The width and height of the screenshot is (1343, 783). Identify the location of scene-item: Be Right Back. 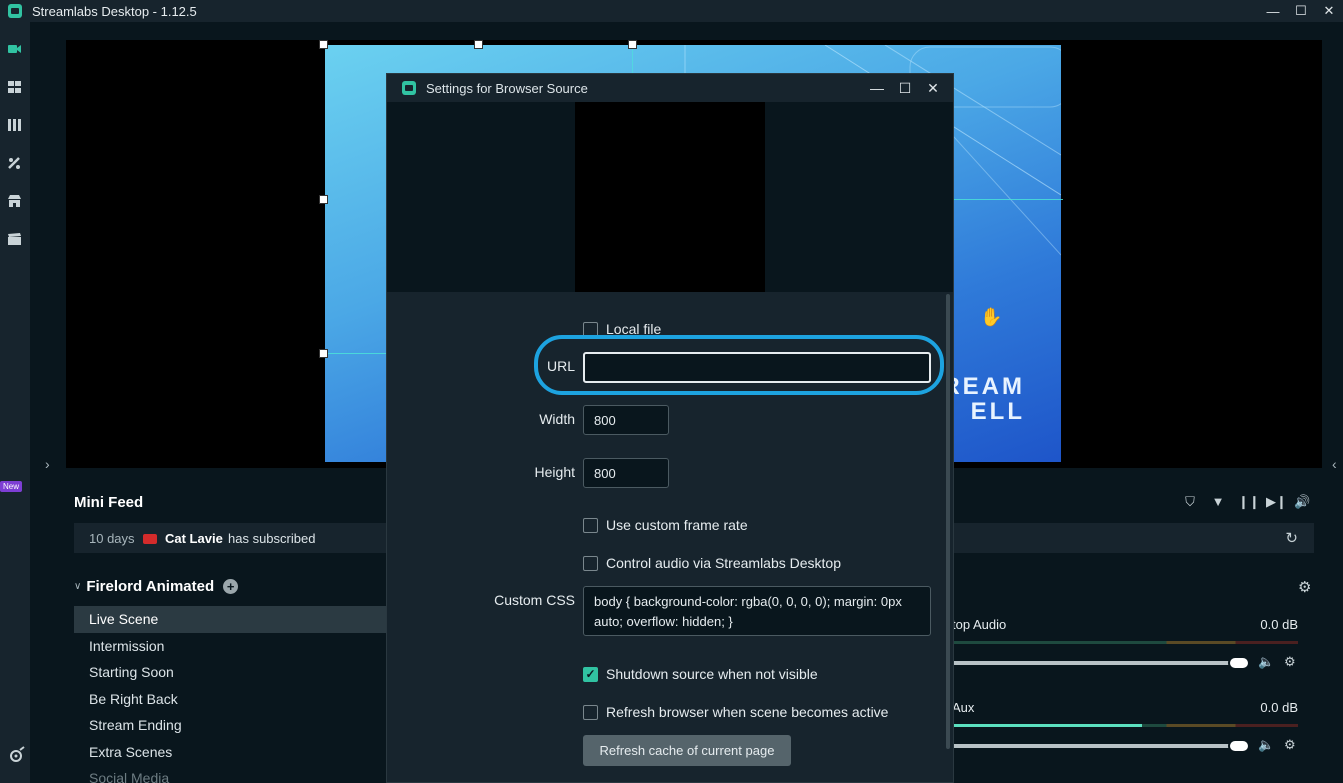
(234, 699).